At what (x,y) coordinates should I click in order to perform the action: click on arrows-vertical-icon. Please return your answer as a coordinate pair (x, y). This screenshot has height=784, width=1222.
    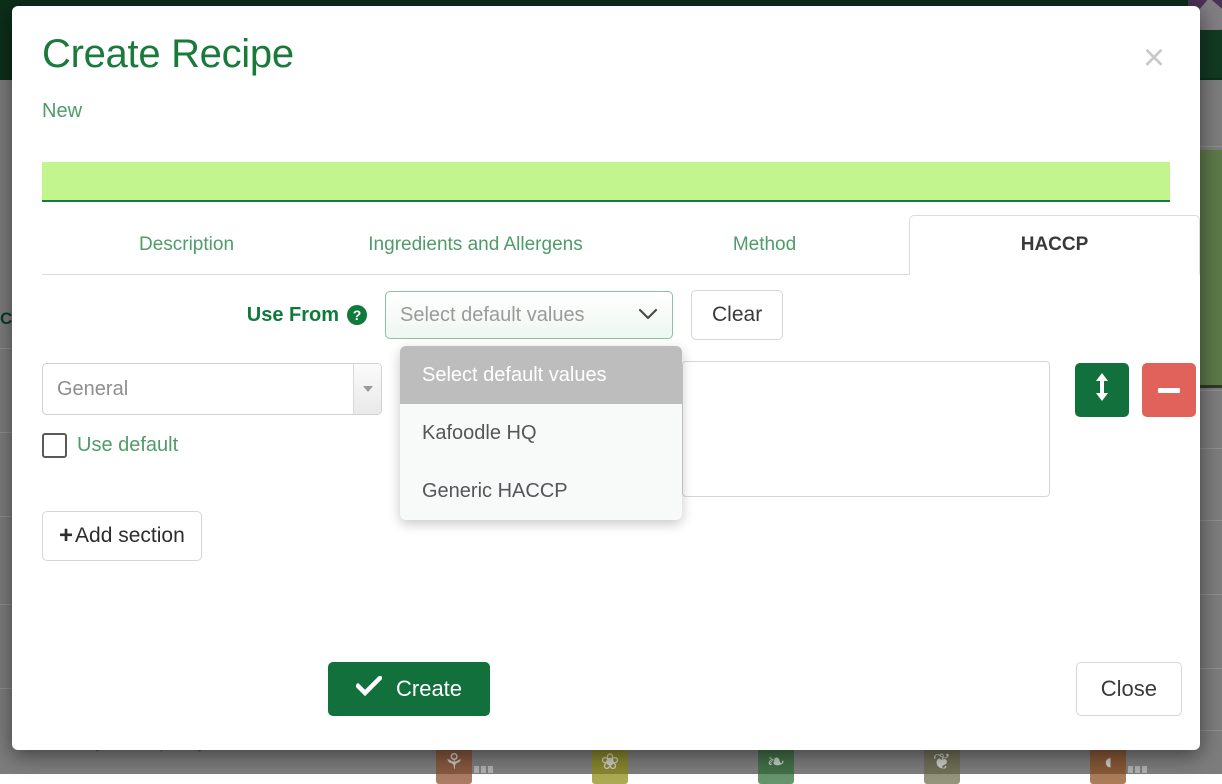
    Looking at the image, I should click on (1102, 390).